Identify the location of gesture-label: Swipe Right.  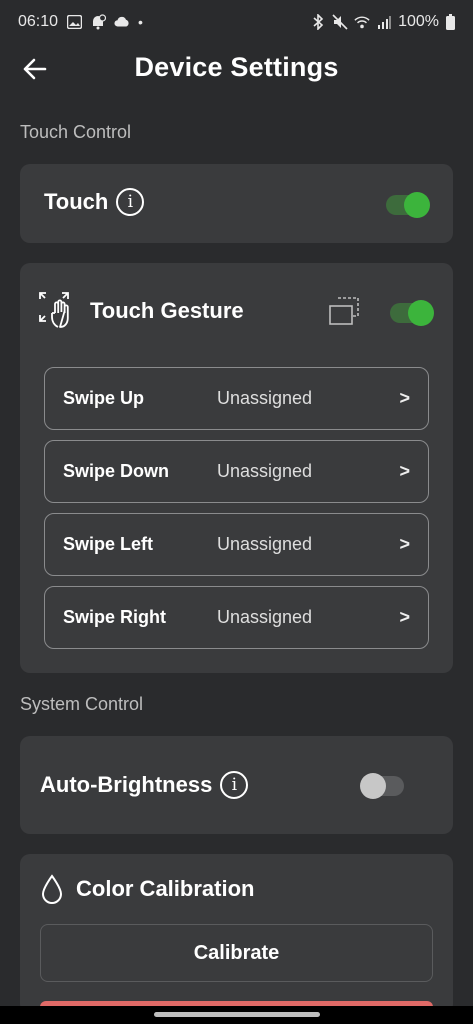
(114, 617).